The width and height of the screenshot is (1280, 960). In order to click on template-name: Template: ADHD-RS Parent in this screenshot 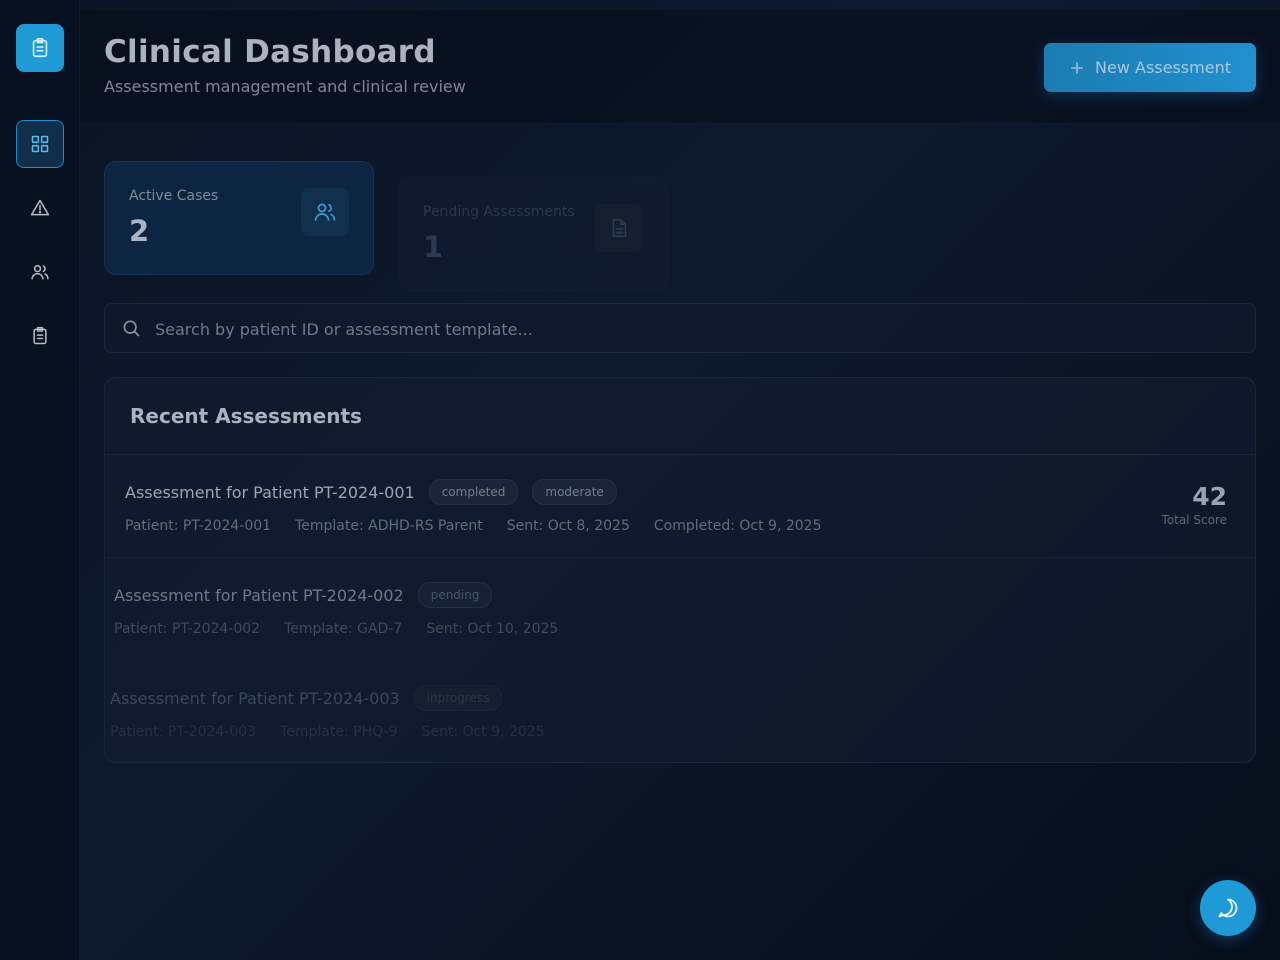, I will do `click(389, 526)`.